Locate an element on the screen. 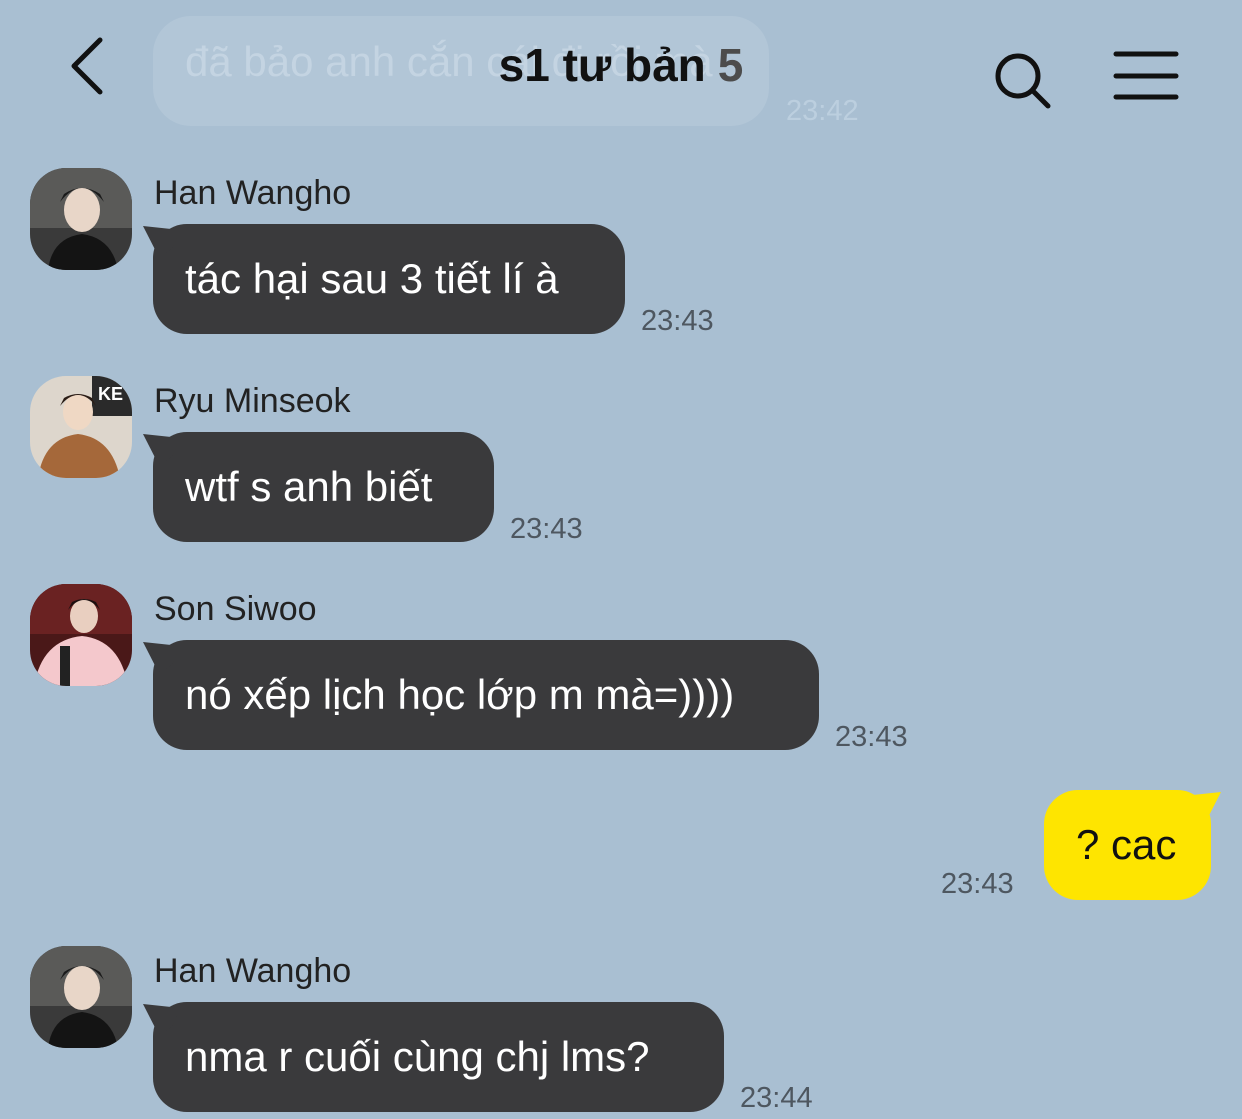  menu-icon is located at coordinates (1146, 75).